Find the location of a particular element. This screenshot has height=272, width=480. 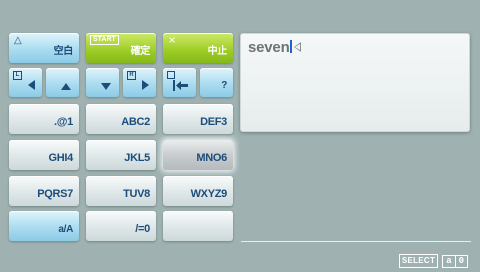

cursor-down-button is located at coordinates (102, 82).